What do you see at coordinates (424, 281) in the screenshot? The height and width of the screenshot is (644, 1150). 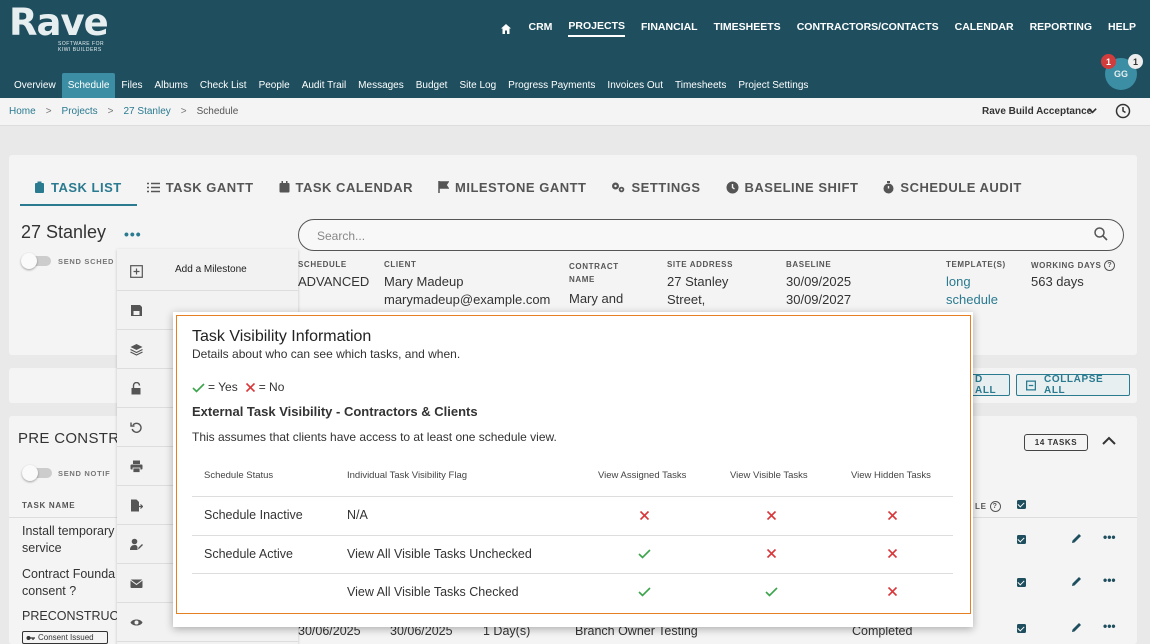 I see `client-name: Mary Madeup` at bounding box center [424, 281].